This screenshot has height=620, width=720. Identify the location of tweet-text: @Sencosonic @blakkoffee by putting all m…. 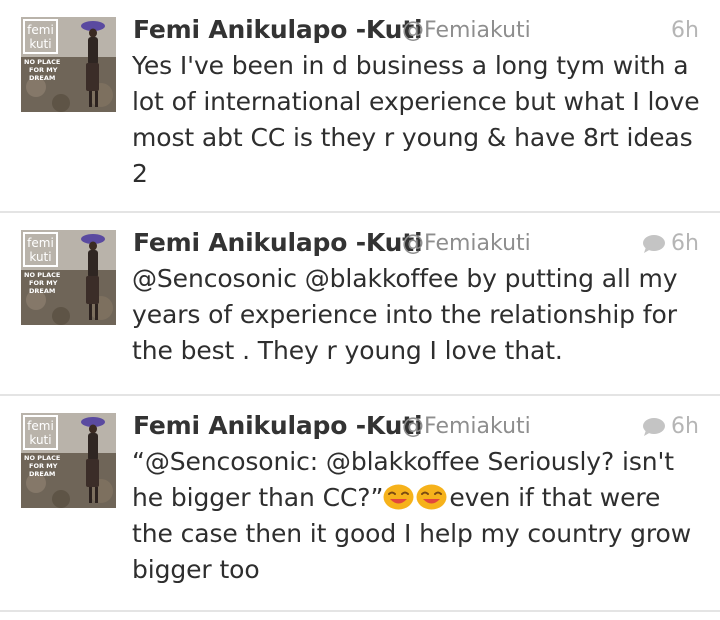
(405, 314).